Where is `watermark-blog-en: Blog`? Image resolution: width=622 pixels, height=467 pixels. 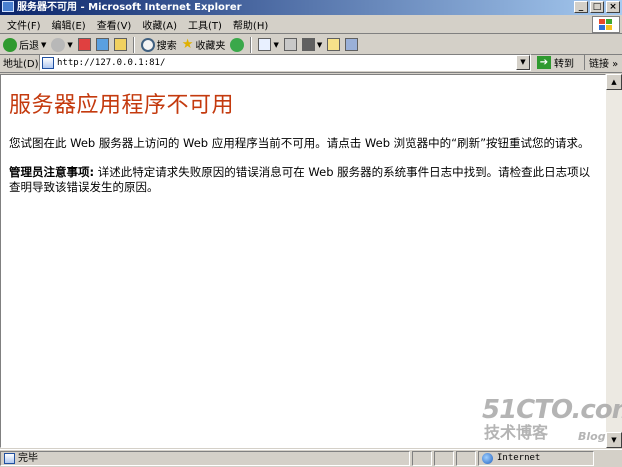
watermark-blog-en: Blog is located at coordinates (592, 436).